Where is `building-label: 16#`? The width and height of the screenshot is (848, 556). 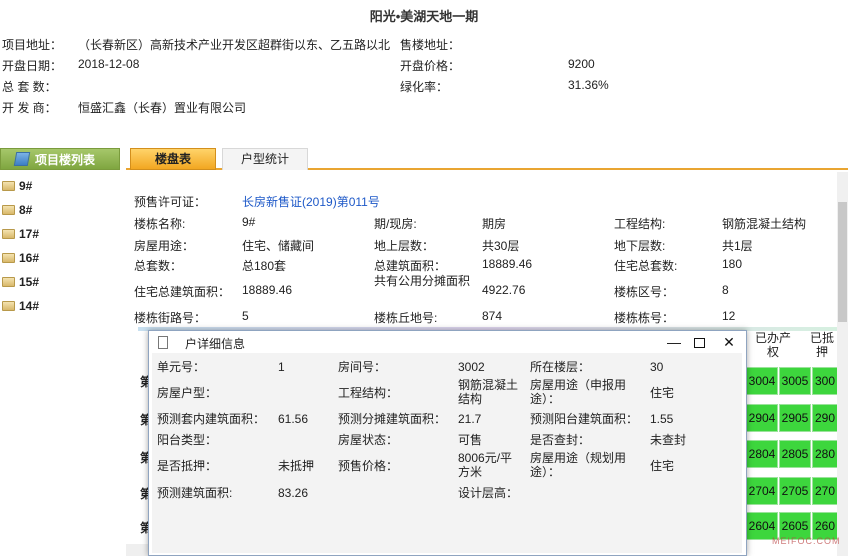 building-label: 16# is located at coordinates (29, 258).